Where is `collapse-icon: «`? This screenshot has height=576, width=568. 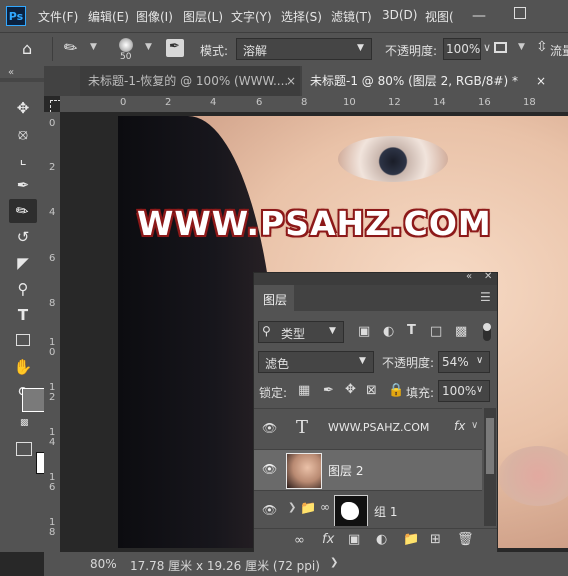
collapse-icon: « is located at coordinates (469, 276).